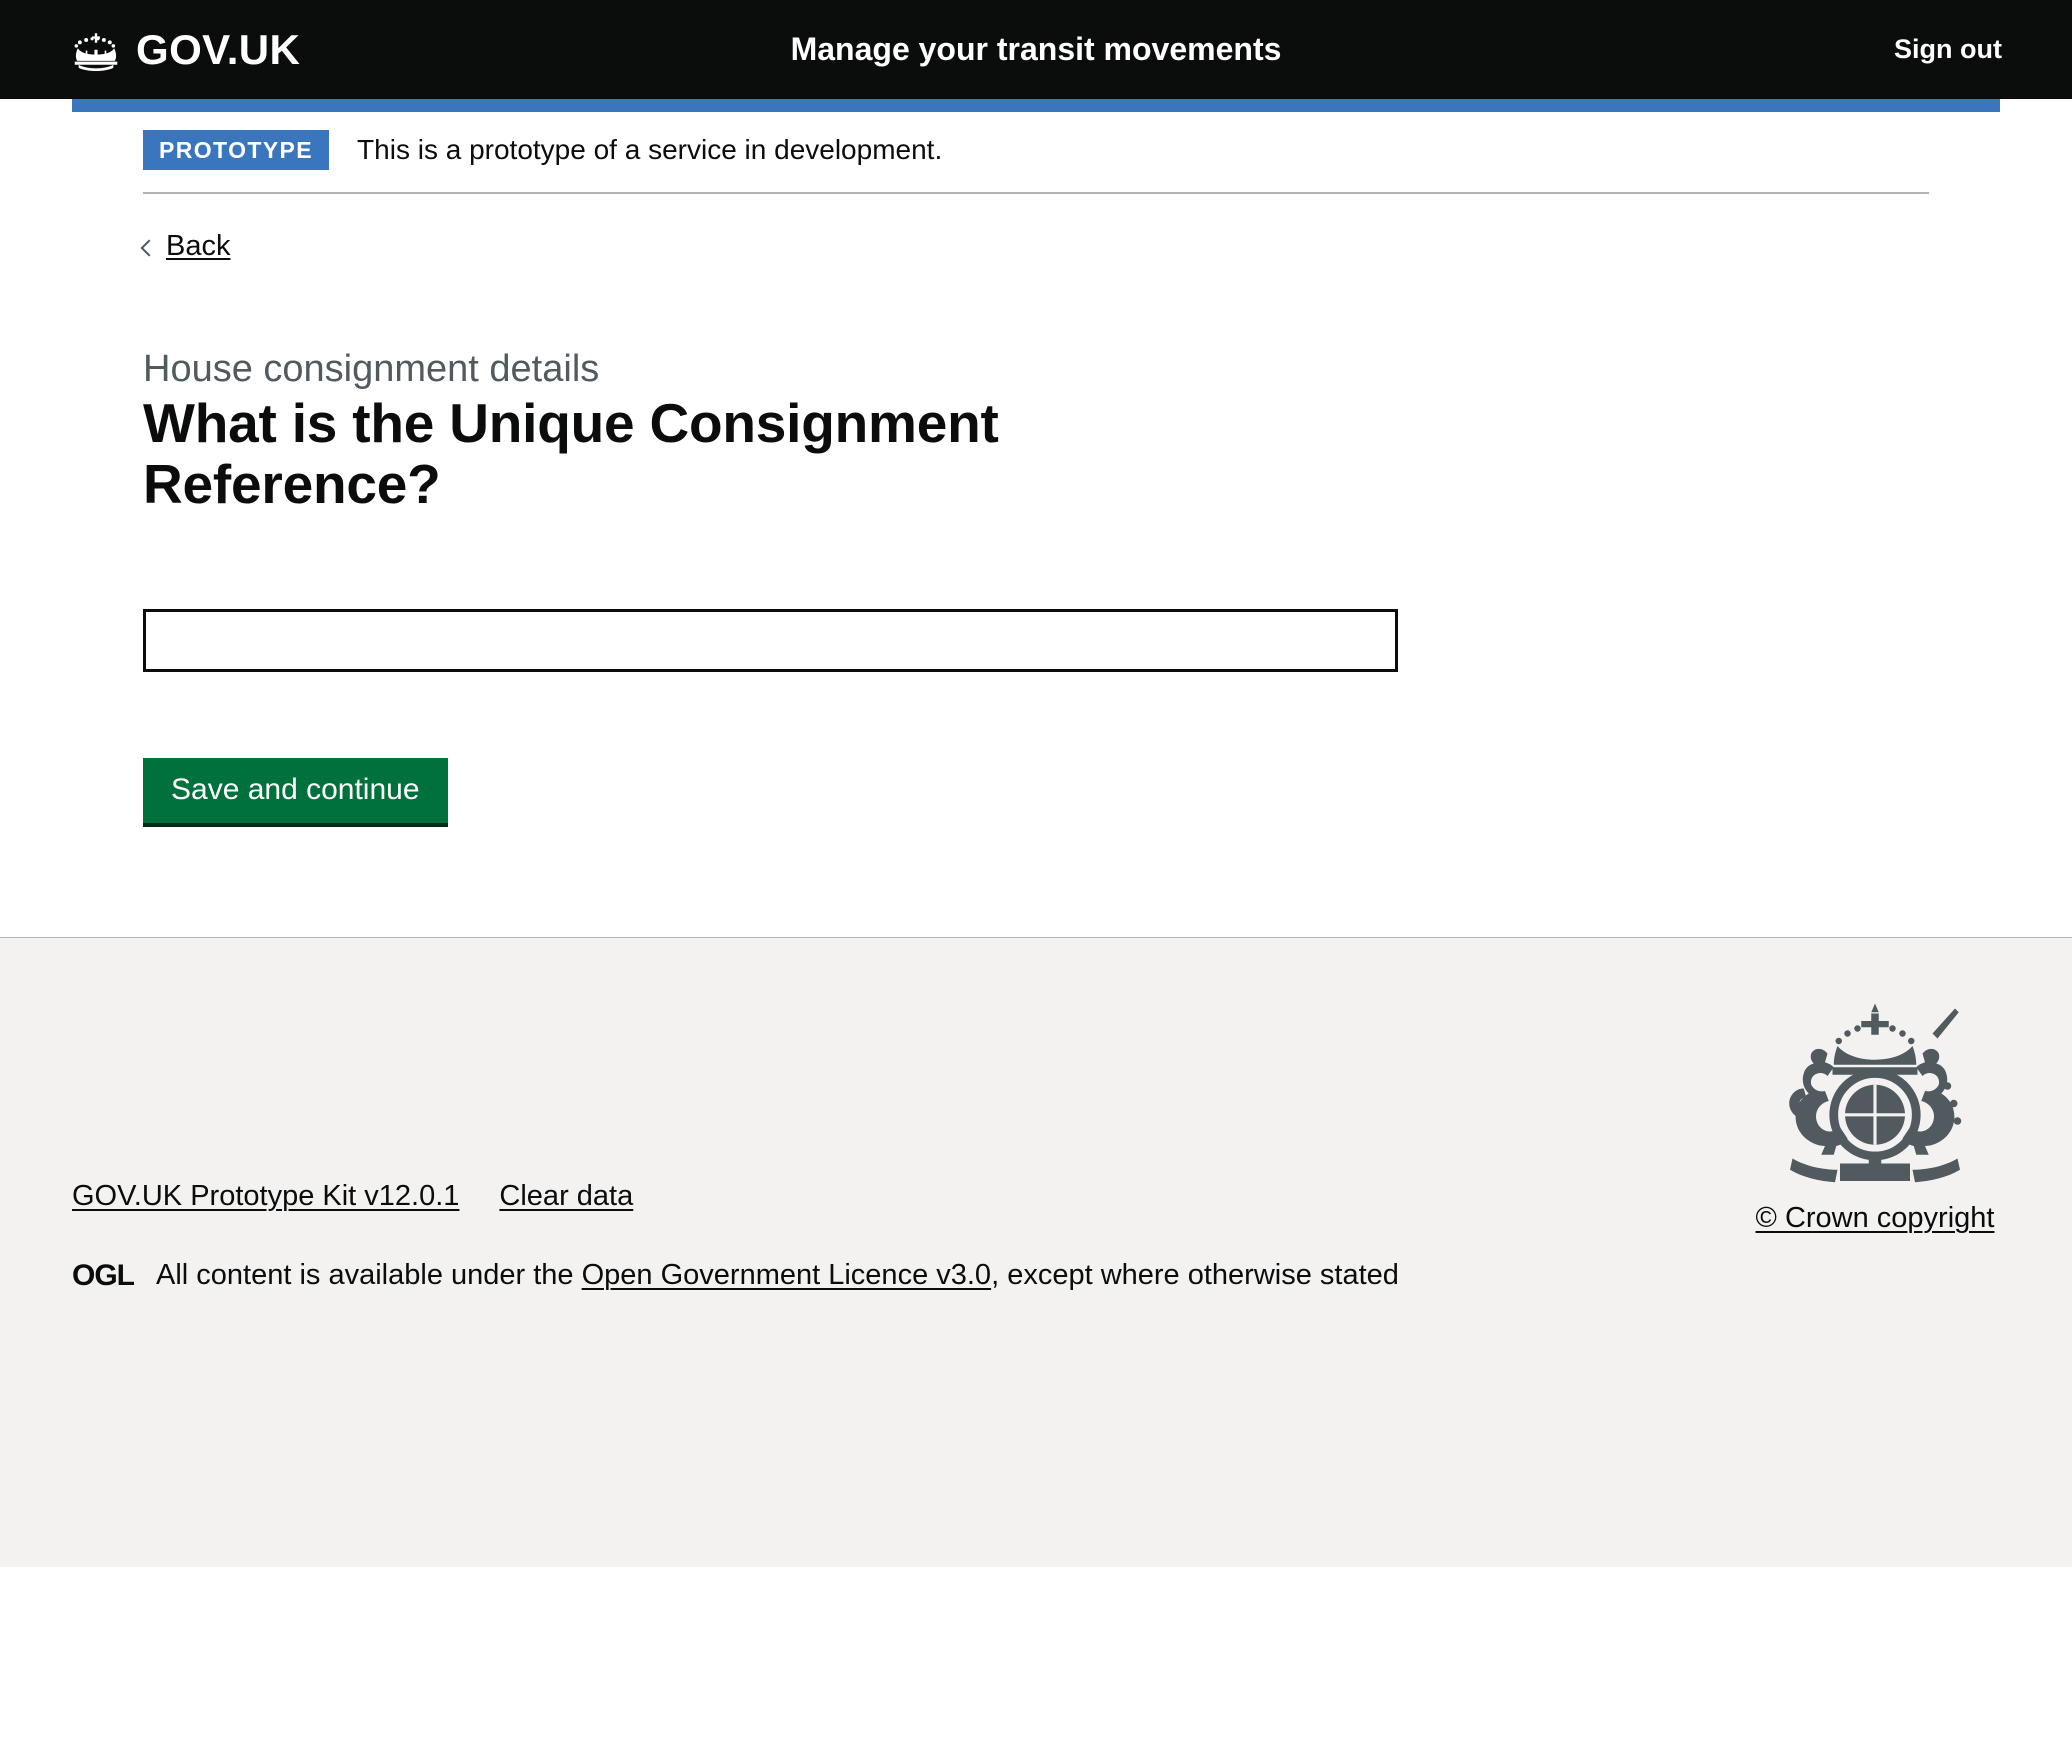  I want to click on crown-copyright-block: © Crown copyright, so click(1875, 1115).